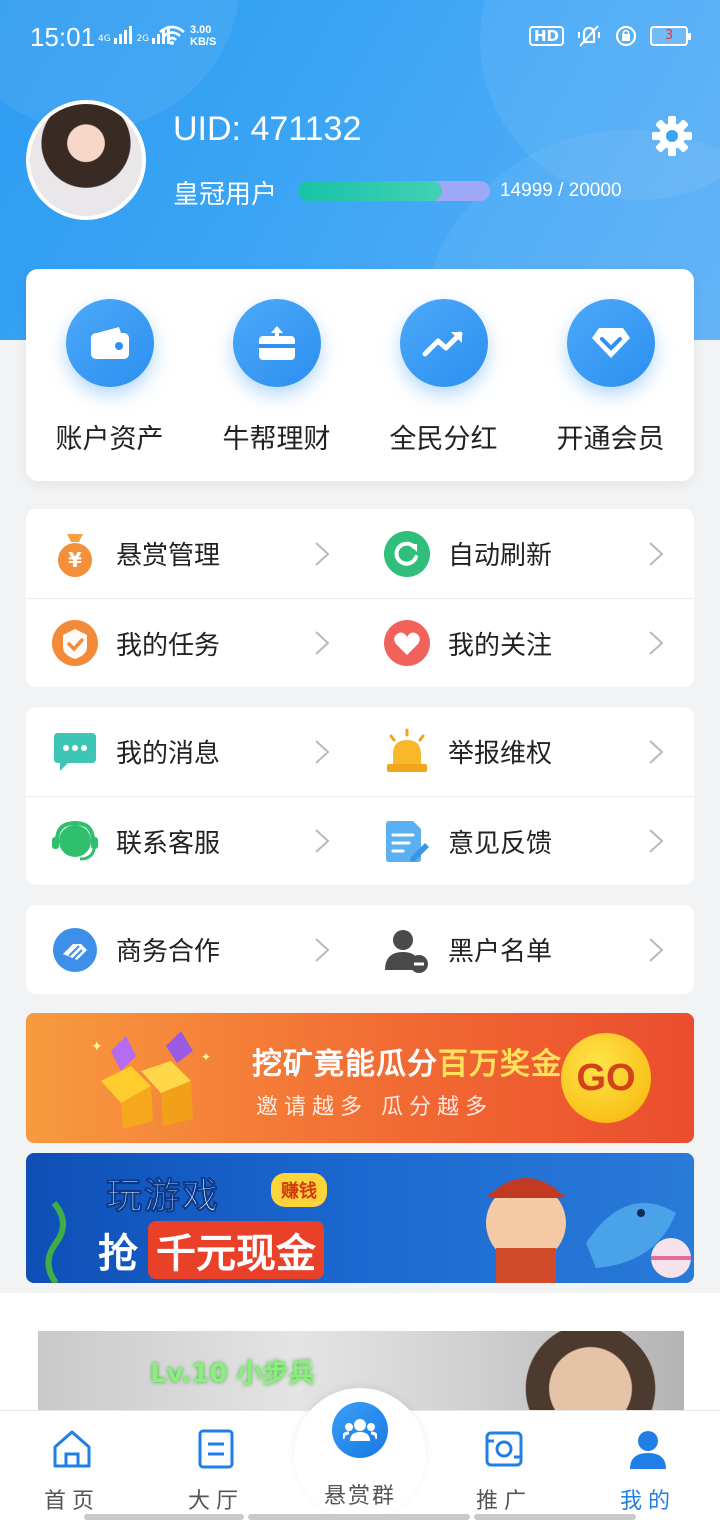  What do you see at coordinates (500, 843) in the screenshot?
I see `menu-label: 意见反馈` at bounding box center [500, 843].